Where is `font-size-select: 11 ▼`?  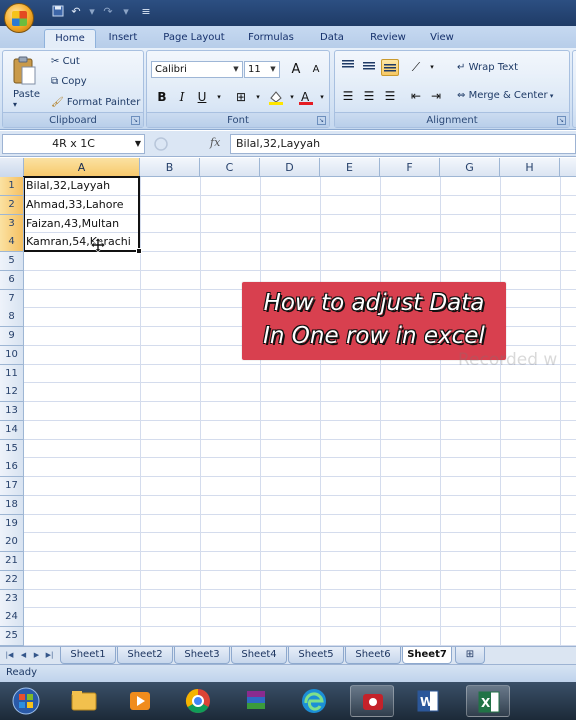 font-size-select: 11 ▼ is located at coordinates (262, 69).